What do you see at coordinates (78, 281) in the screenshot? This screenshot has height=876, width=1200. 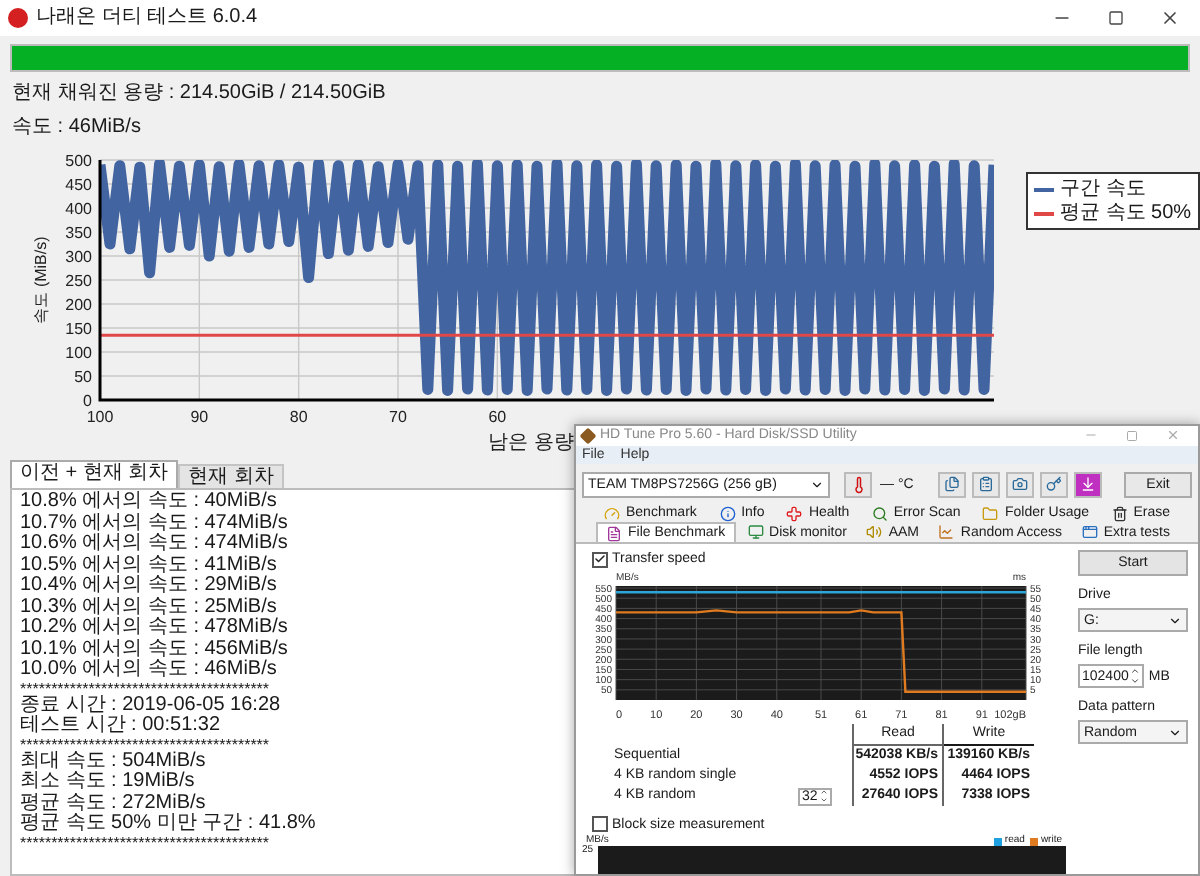 I see `y-tick-label: 250` at bounding box center [78, 281].